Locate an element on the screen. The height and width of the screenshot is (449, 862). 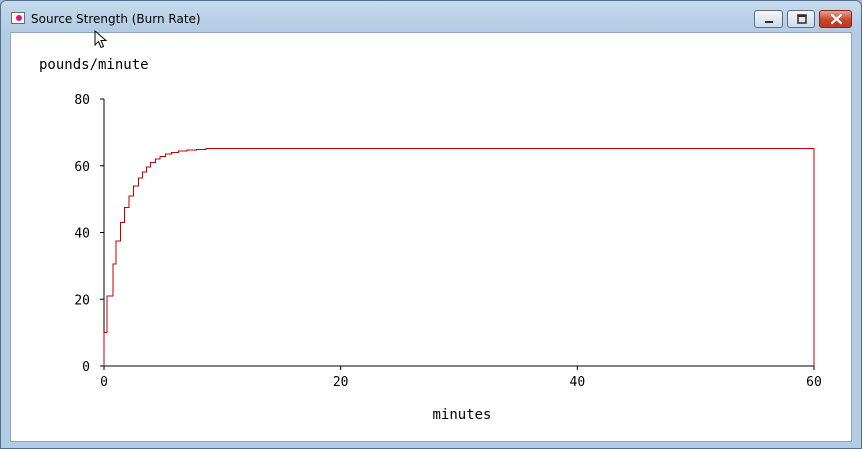
maximize-button is located at coordinates (801, 19).